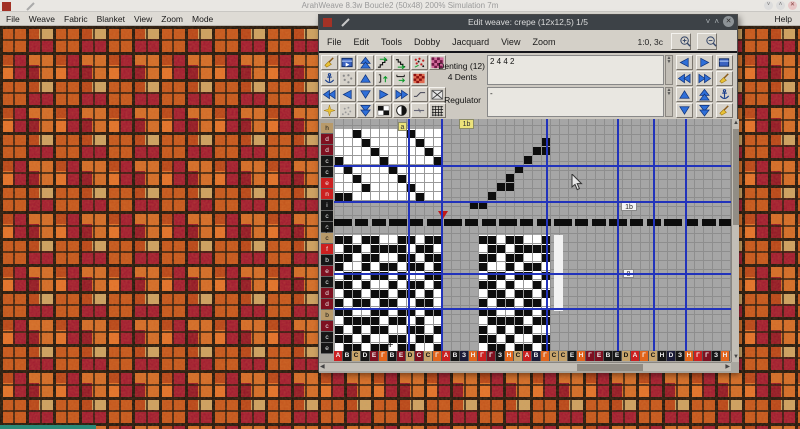 This screenshot has height=429, width=800. I want to click on shade-button: ˅, so click(768, 5).